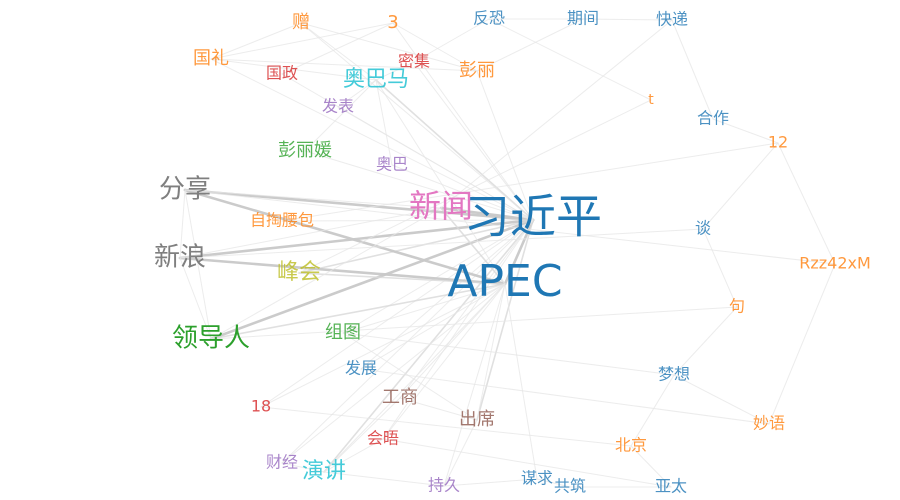 Image resolution: width=900 pixels, height=500 pixels. I want to click on node-label-apec: APEC, so click(504, 281).